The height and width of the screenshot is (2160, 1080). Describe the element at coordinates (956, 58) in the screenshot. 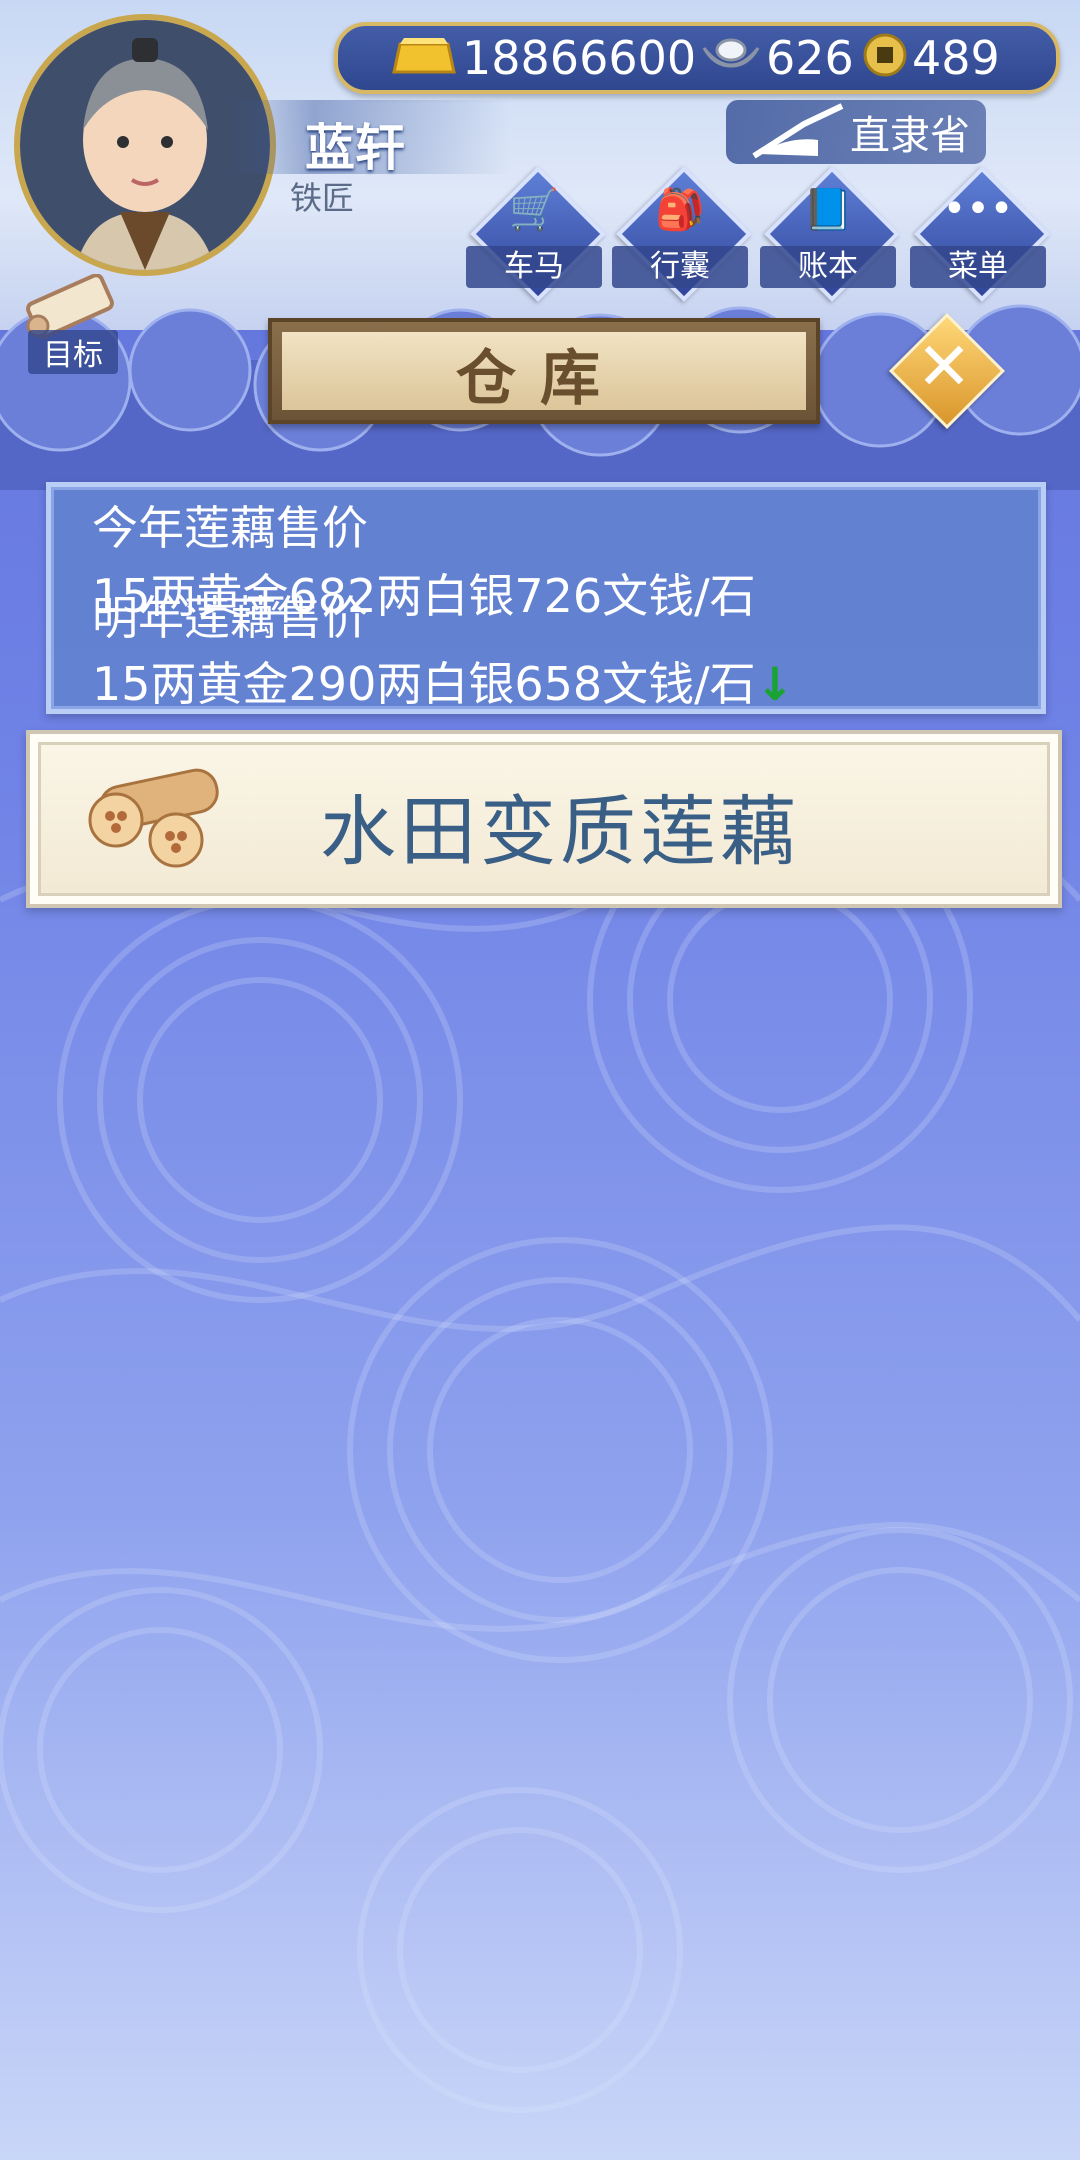

I see `coin-amount: 489` at that location.